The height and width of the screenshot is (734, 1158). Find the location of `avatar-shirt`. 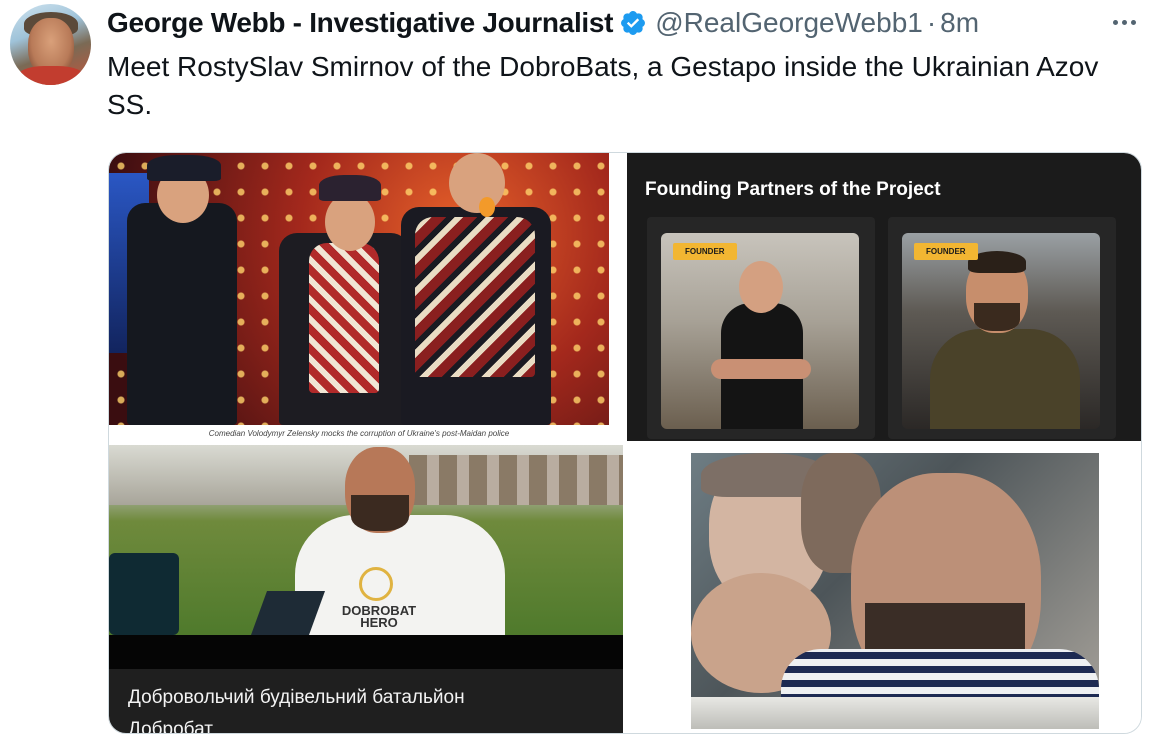

avatar-shirt is located at coordinates (51, 75).